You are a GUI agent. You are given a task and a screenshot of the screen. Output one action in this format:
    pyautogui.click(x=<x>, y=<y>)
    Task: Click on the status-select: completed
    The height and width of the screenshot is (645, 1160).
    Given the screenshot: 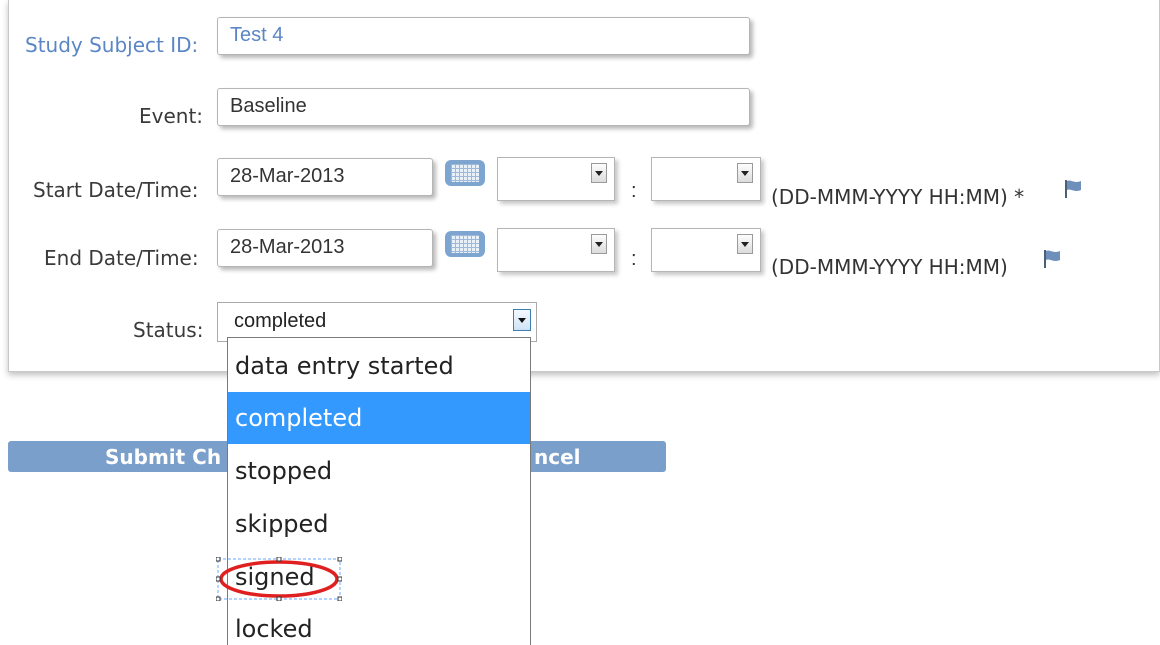 What is the action you would take?
    pyautogui.click(x=377, y=322)
    